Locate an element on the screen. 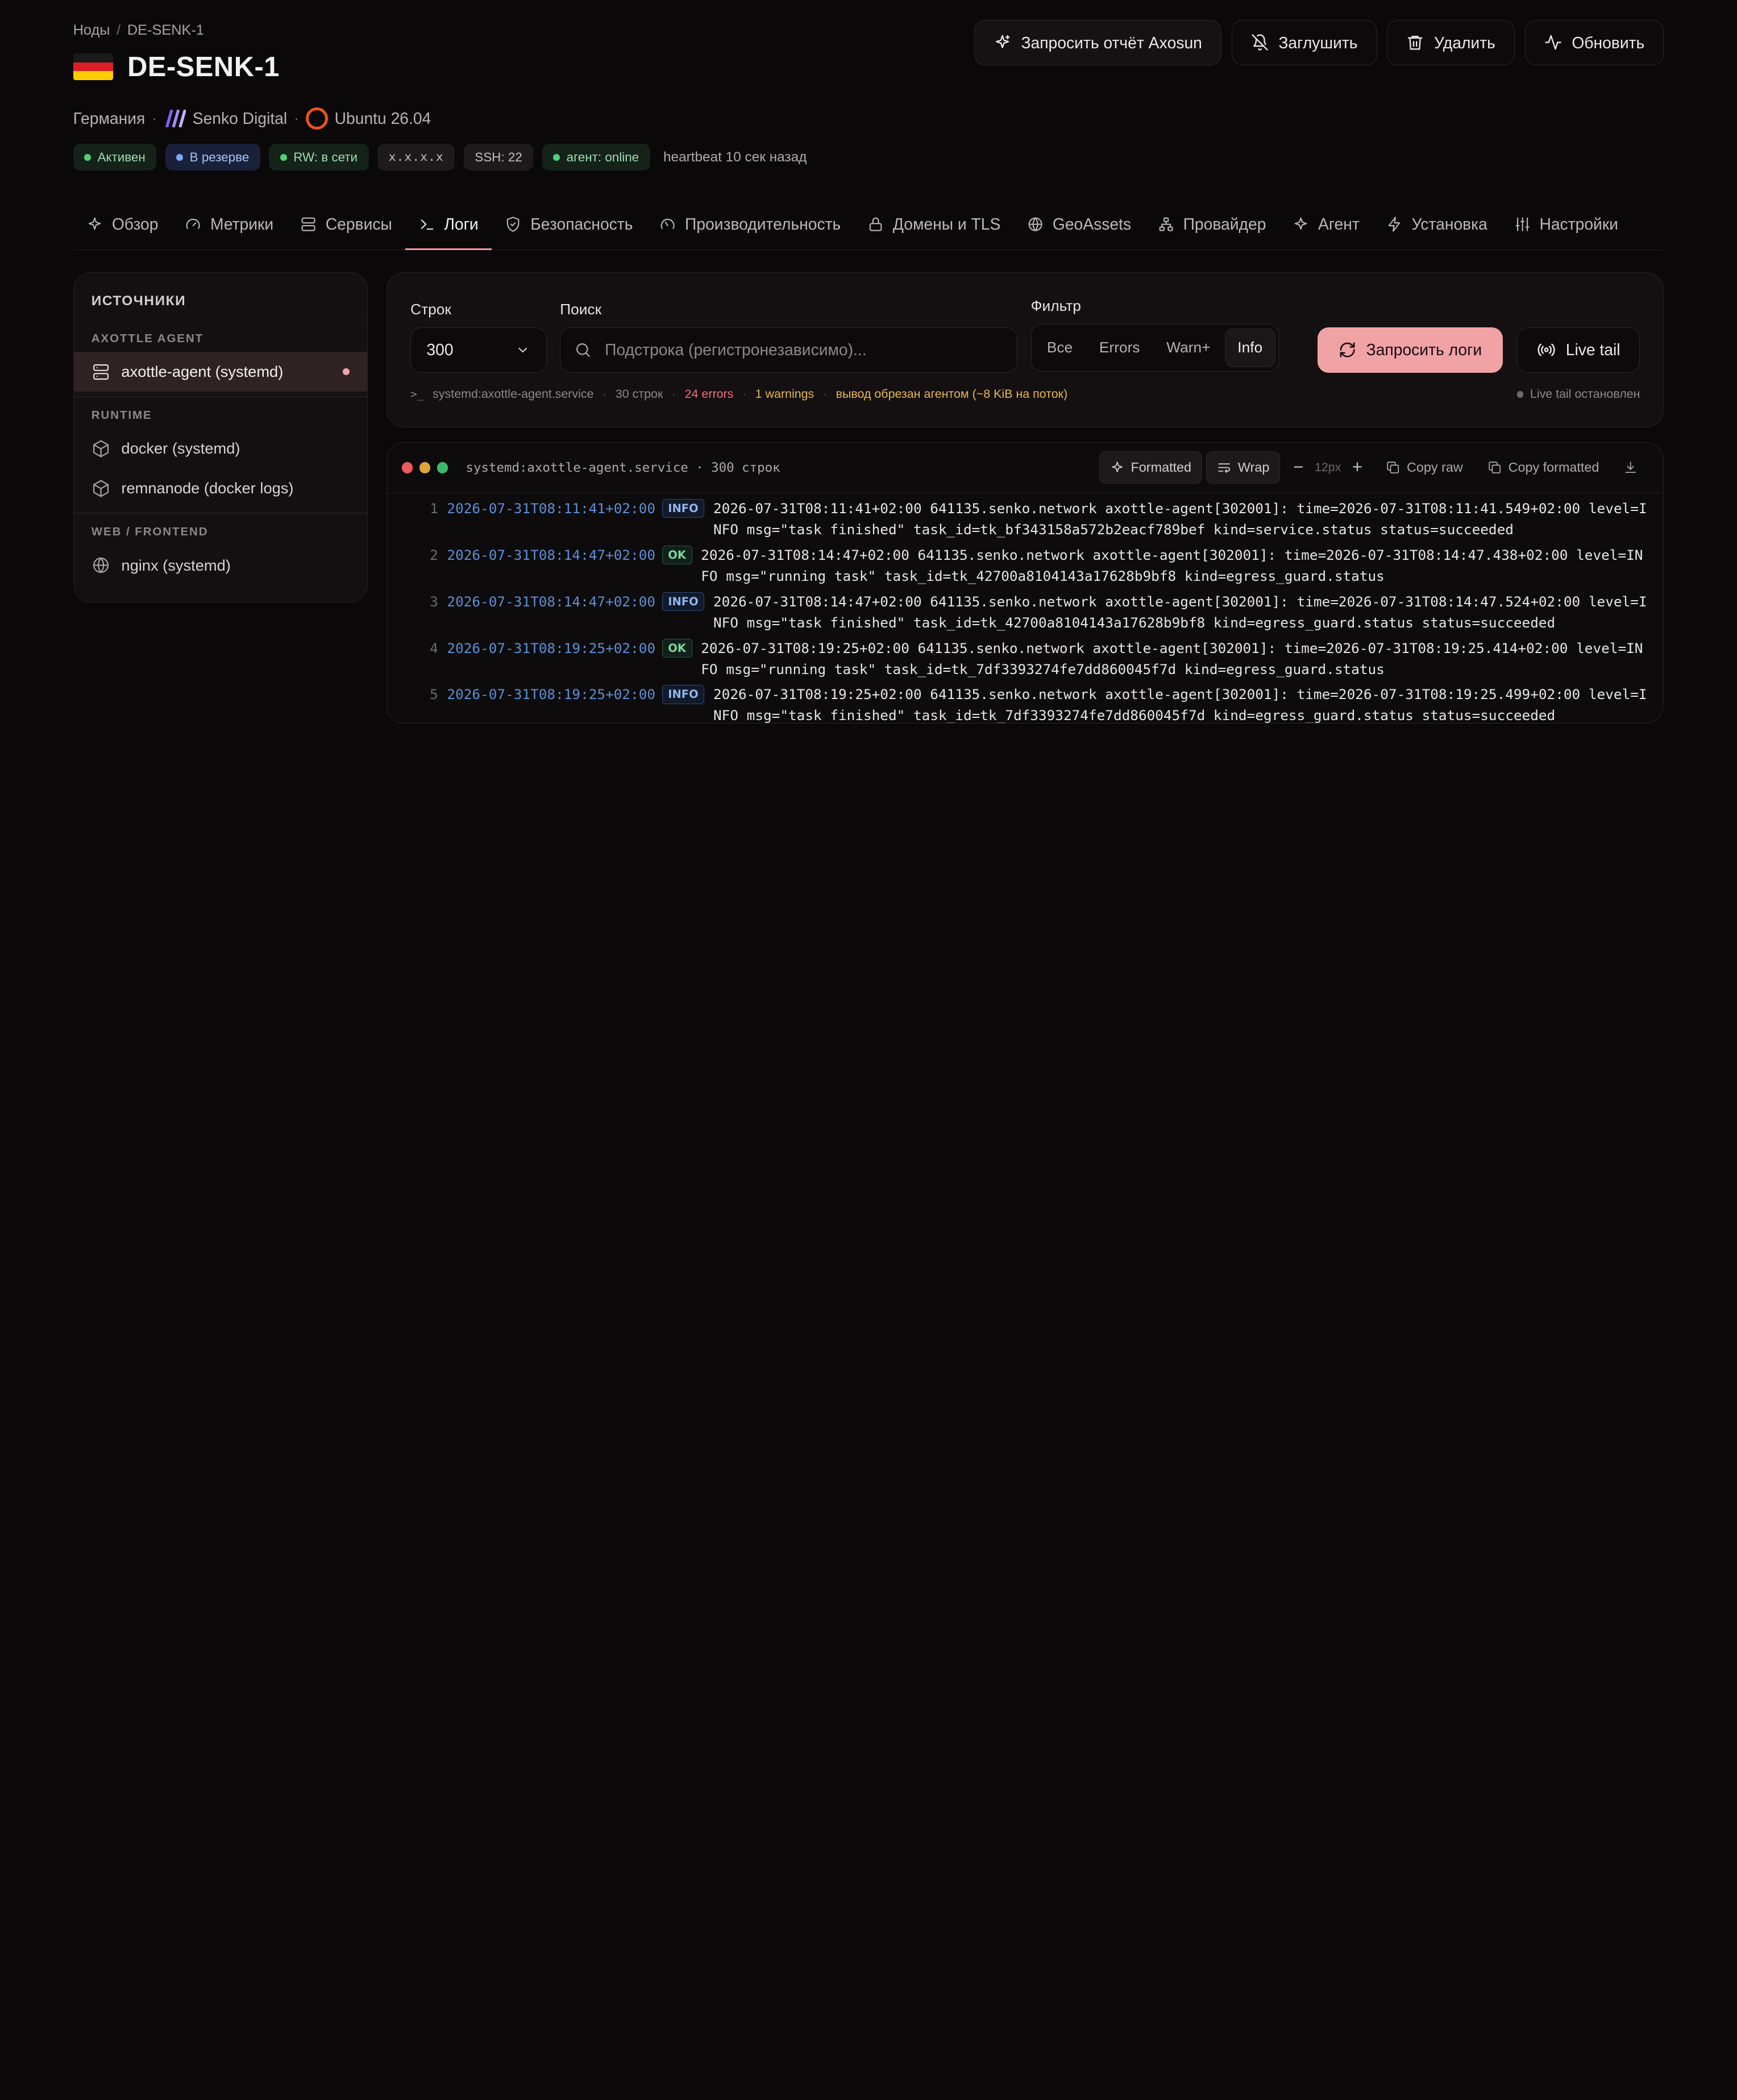  tab-metrics: Метрики is located at coordinates (229, 224).